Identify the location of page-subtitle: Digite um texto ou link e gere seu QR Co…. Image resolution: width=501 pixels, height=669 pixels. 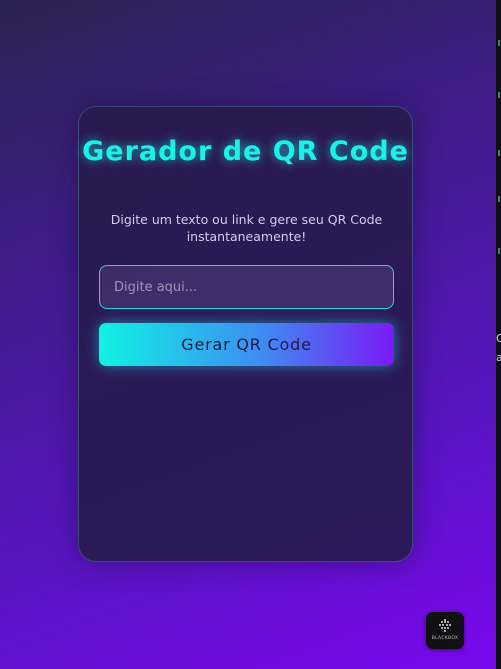
(246, 228).